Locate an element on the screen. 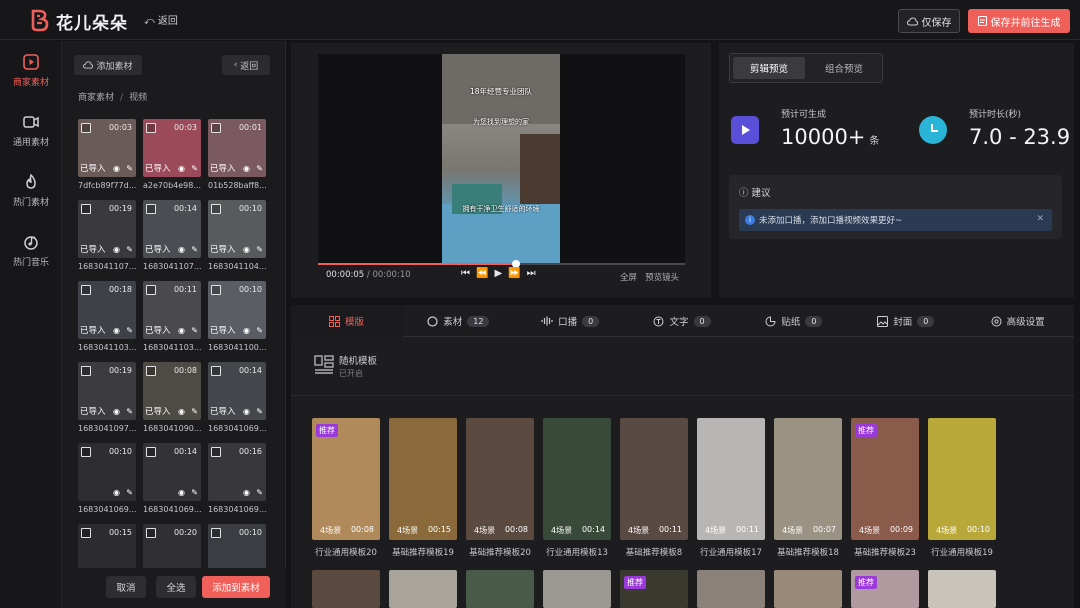  template-card: 4场景 00:11 行业通用模板17 is located at coordinates (731, 488).